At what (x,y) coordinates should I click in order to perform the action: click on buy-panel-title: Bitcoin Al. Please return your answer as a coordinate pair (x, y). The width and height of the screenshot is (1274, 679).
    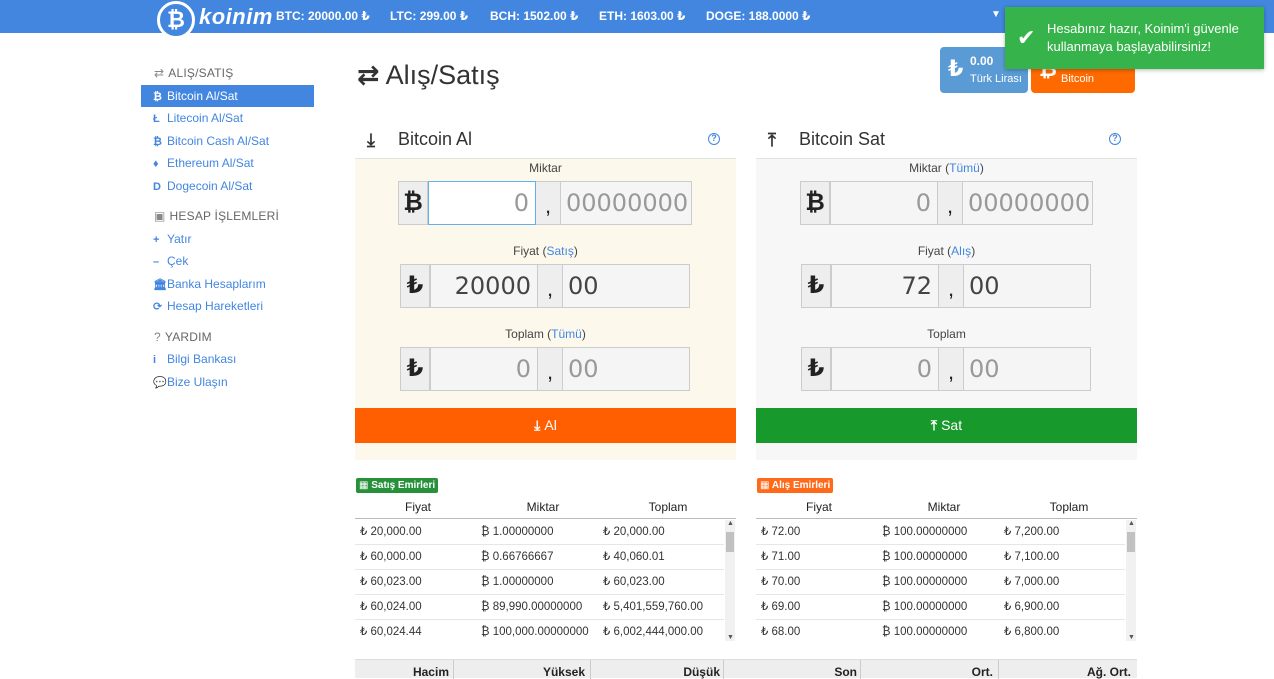
    Looking at the image, I should click on (435, 139).